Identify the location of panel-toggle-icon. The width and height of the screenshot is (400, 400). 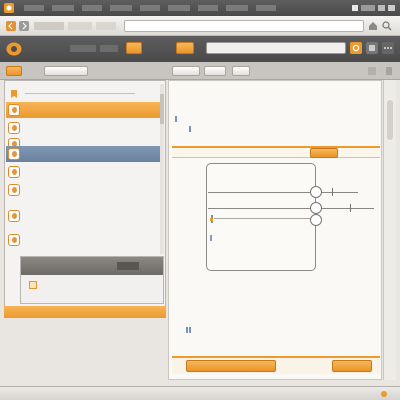
(372, 48).